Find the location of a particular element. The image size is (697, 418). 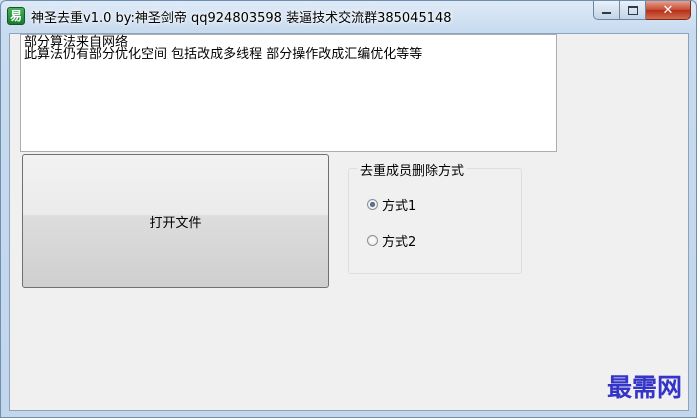

minimize-icon is located at coordinates (606, 13).